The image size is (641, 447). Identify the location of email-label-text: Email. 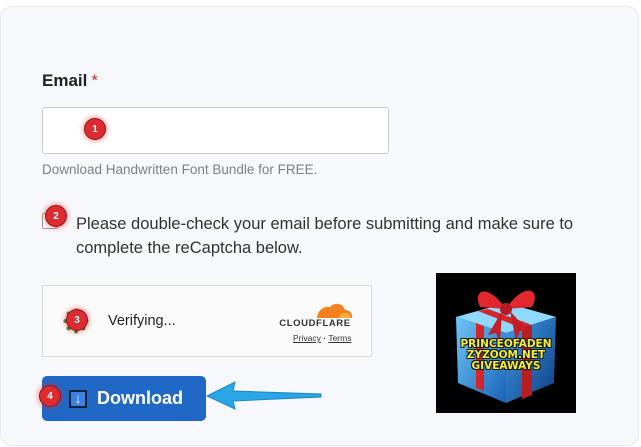
(65, 80).